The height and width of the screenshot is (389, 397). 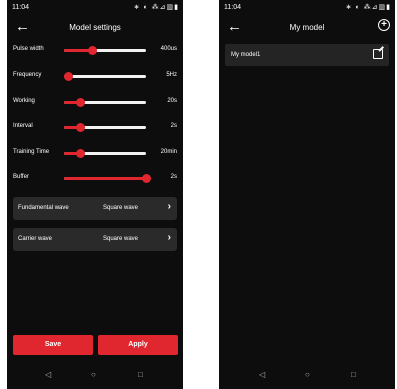 I want to click on slider-value: 5Hz, so click(x=171, y=75).